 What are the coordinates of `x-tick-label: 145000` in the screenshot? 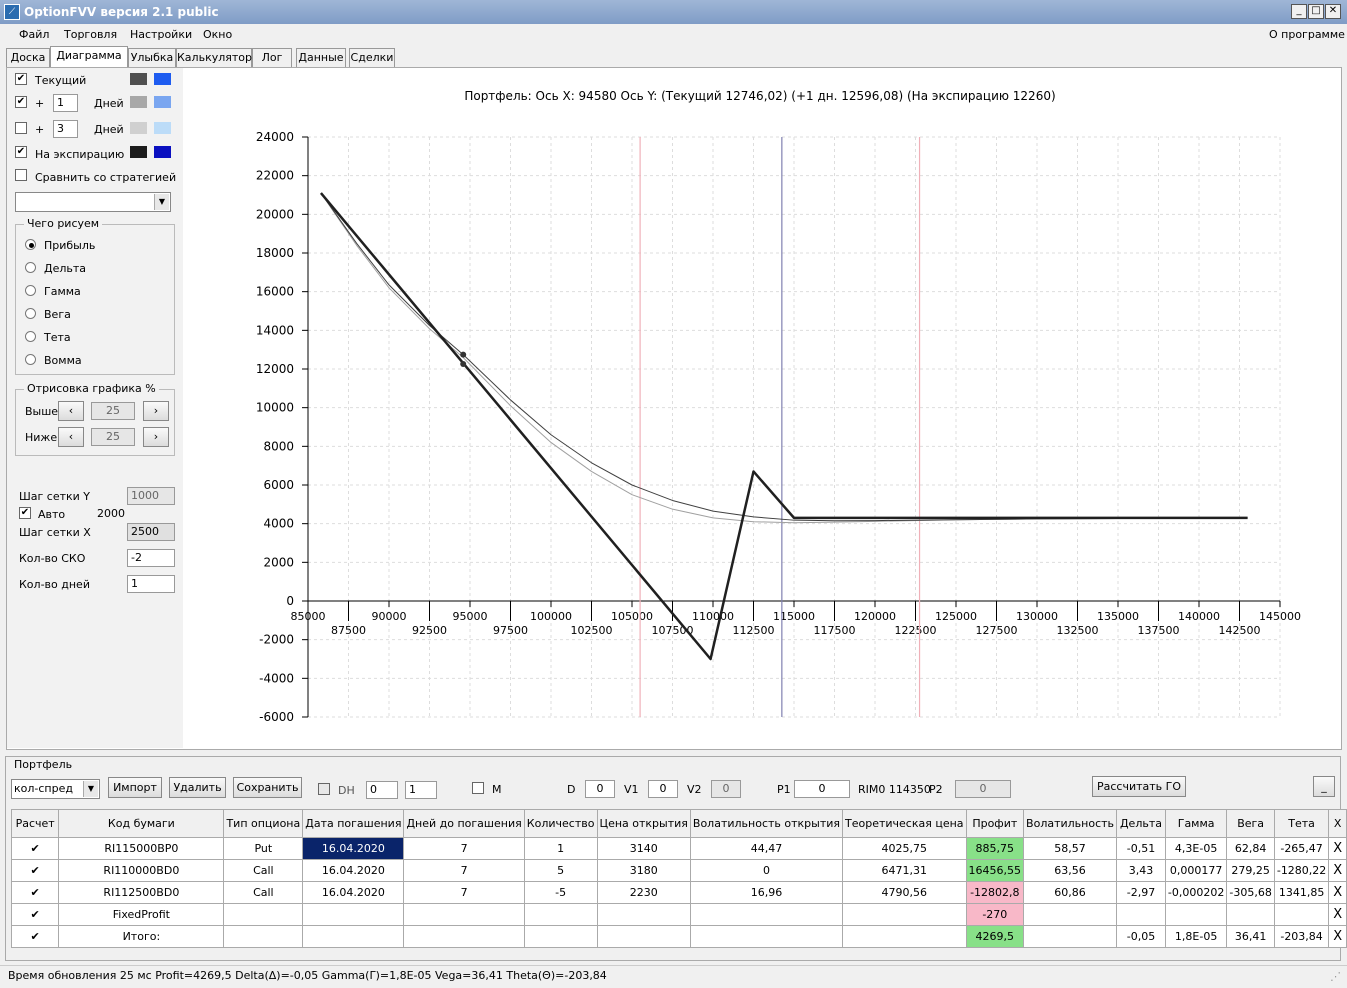 It's located at (1280, 616).